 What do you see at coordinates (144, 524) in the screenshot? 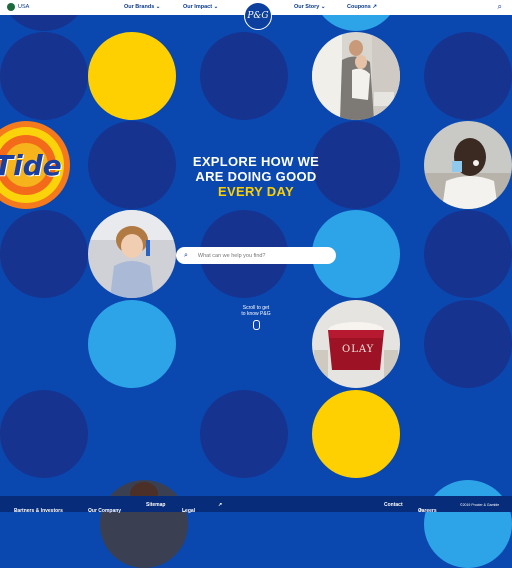
I see `man-portrait-photo` at bounding box center [144, 524].